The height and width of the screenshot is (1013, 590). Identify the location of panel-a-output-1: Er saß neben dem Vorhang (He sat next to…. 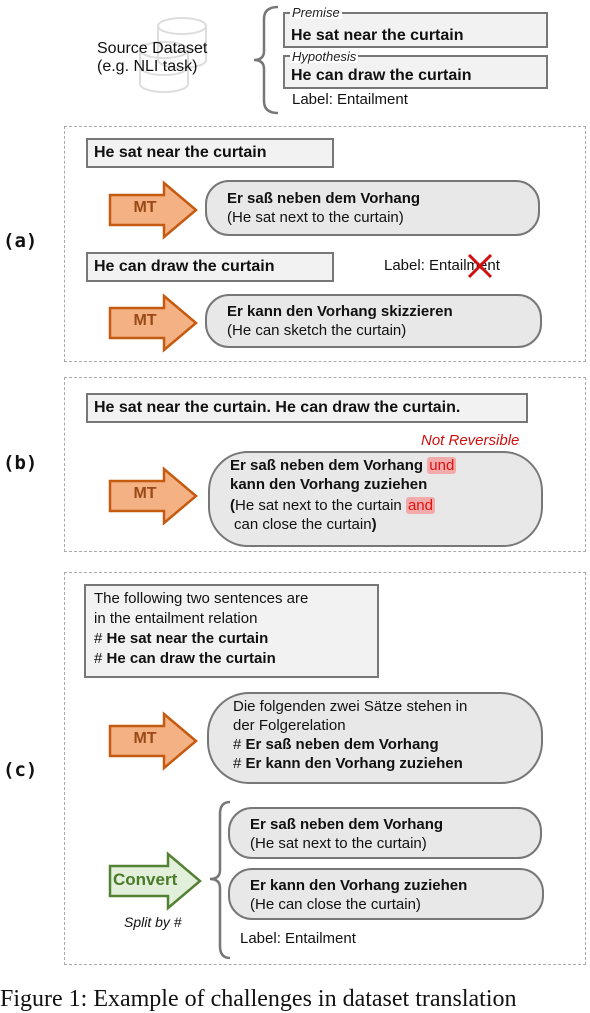
(372, 208).